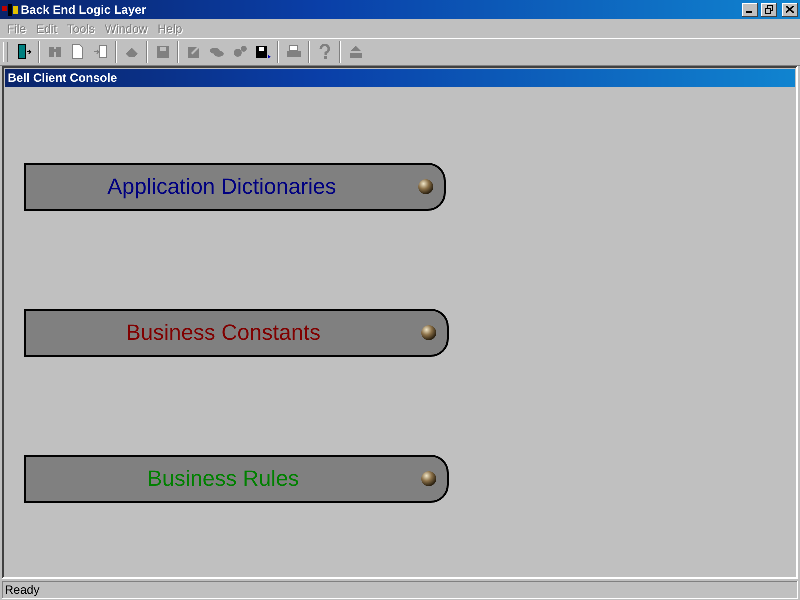 This screenshot has width=800, height=600. Describe the element at coordinates (162, 52) in the screenshot. I see `save-icon` at that location.